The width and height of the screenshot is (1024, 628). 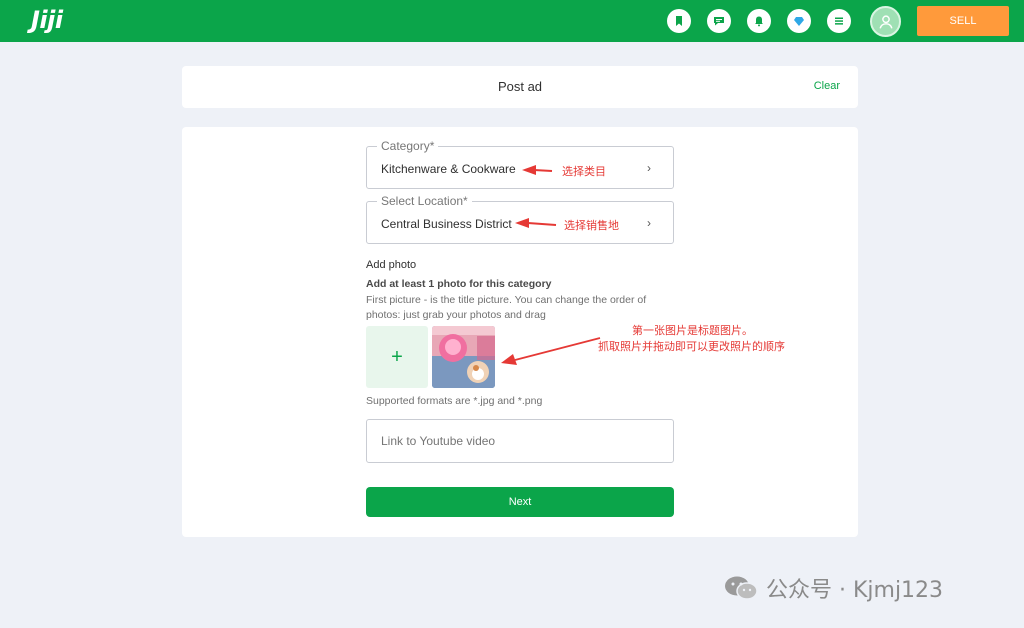 I want to click on location-value: Central Business District, so click(x=446, y=224).